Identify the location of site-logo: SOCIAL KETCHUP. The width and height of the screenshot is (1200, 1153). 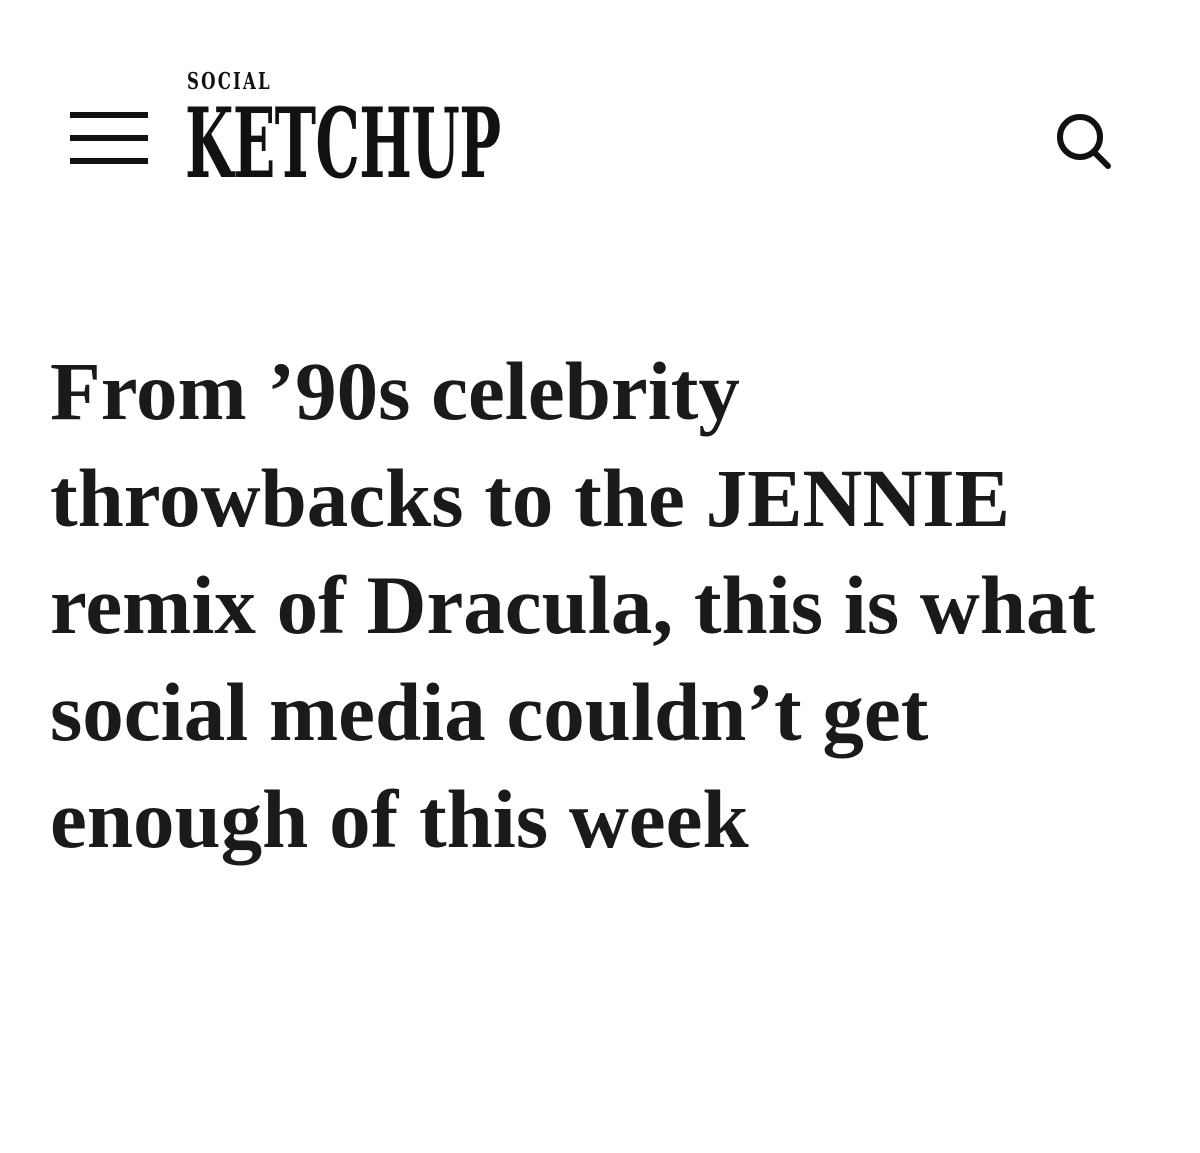
(370, 137).